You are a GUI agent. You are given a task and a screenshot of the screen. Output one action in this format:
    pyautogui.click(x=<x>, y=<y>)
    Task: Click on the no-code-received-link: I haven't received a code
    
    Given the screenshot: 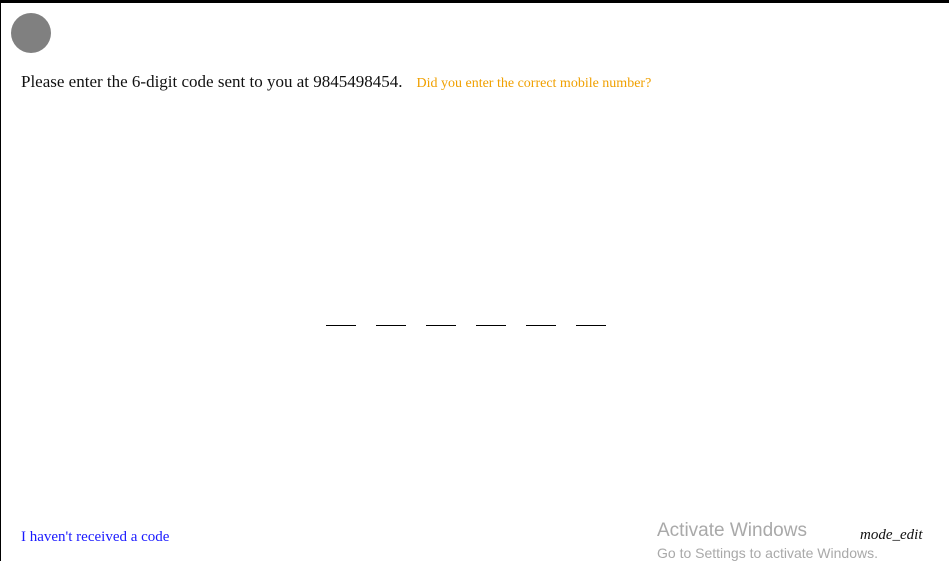 What is the action you would take?
    pyautogui.click(x=95, y=537)
    